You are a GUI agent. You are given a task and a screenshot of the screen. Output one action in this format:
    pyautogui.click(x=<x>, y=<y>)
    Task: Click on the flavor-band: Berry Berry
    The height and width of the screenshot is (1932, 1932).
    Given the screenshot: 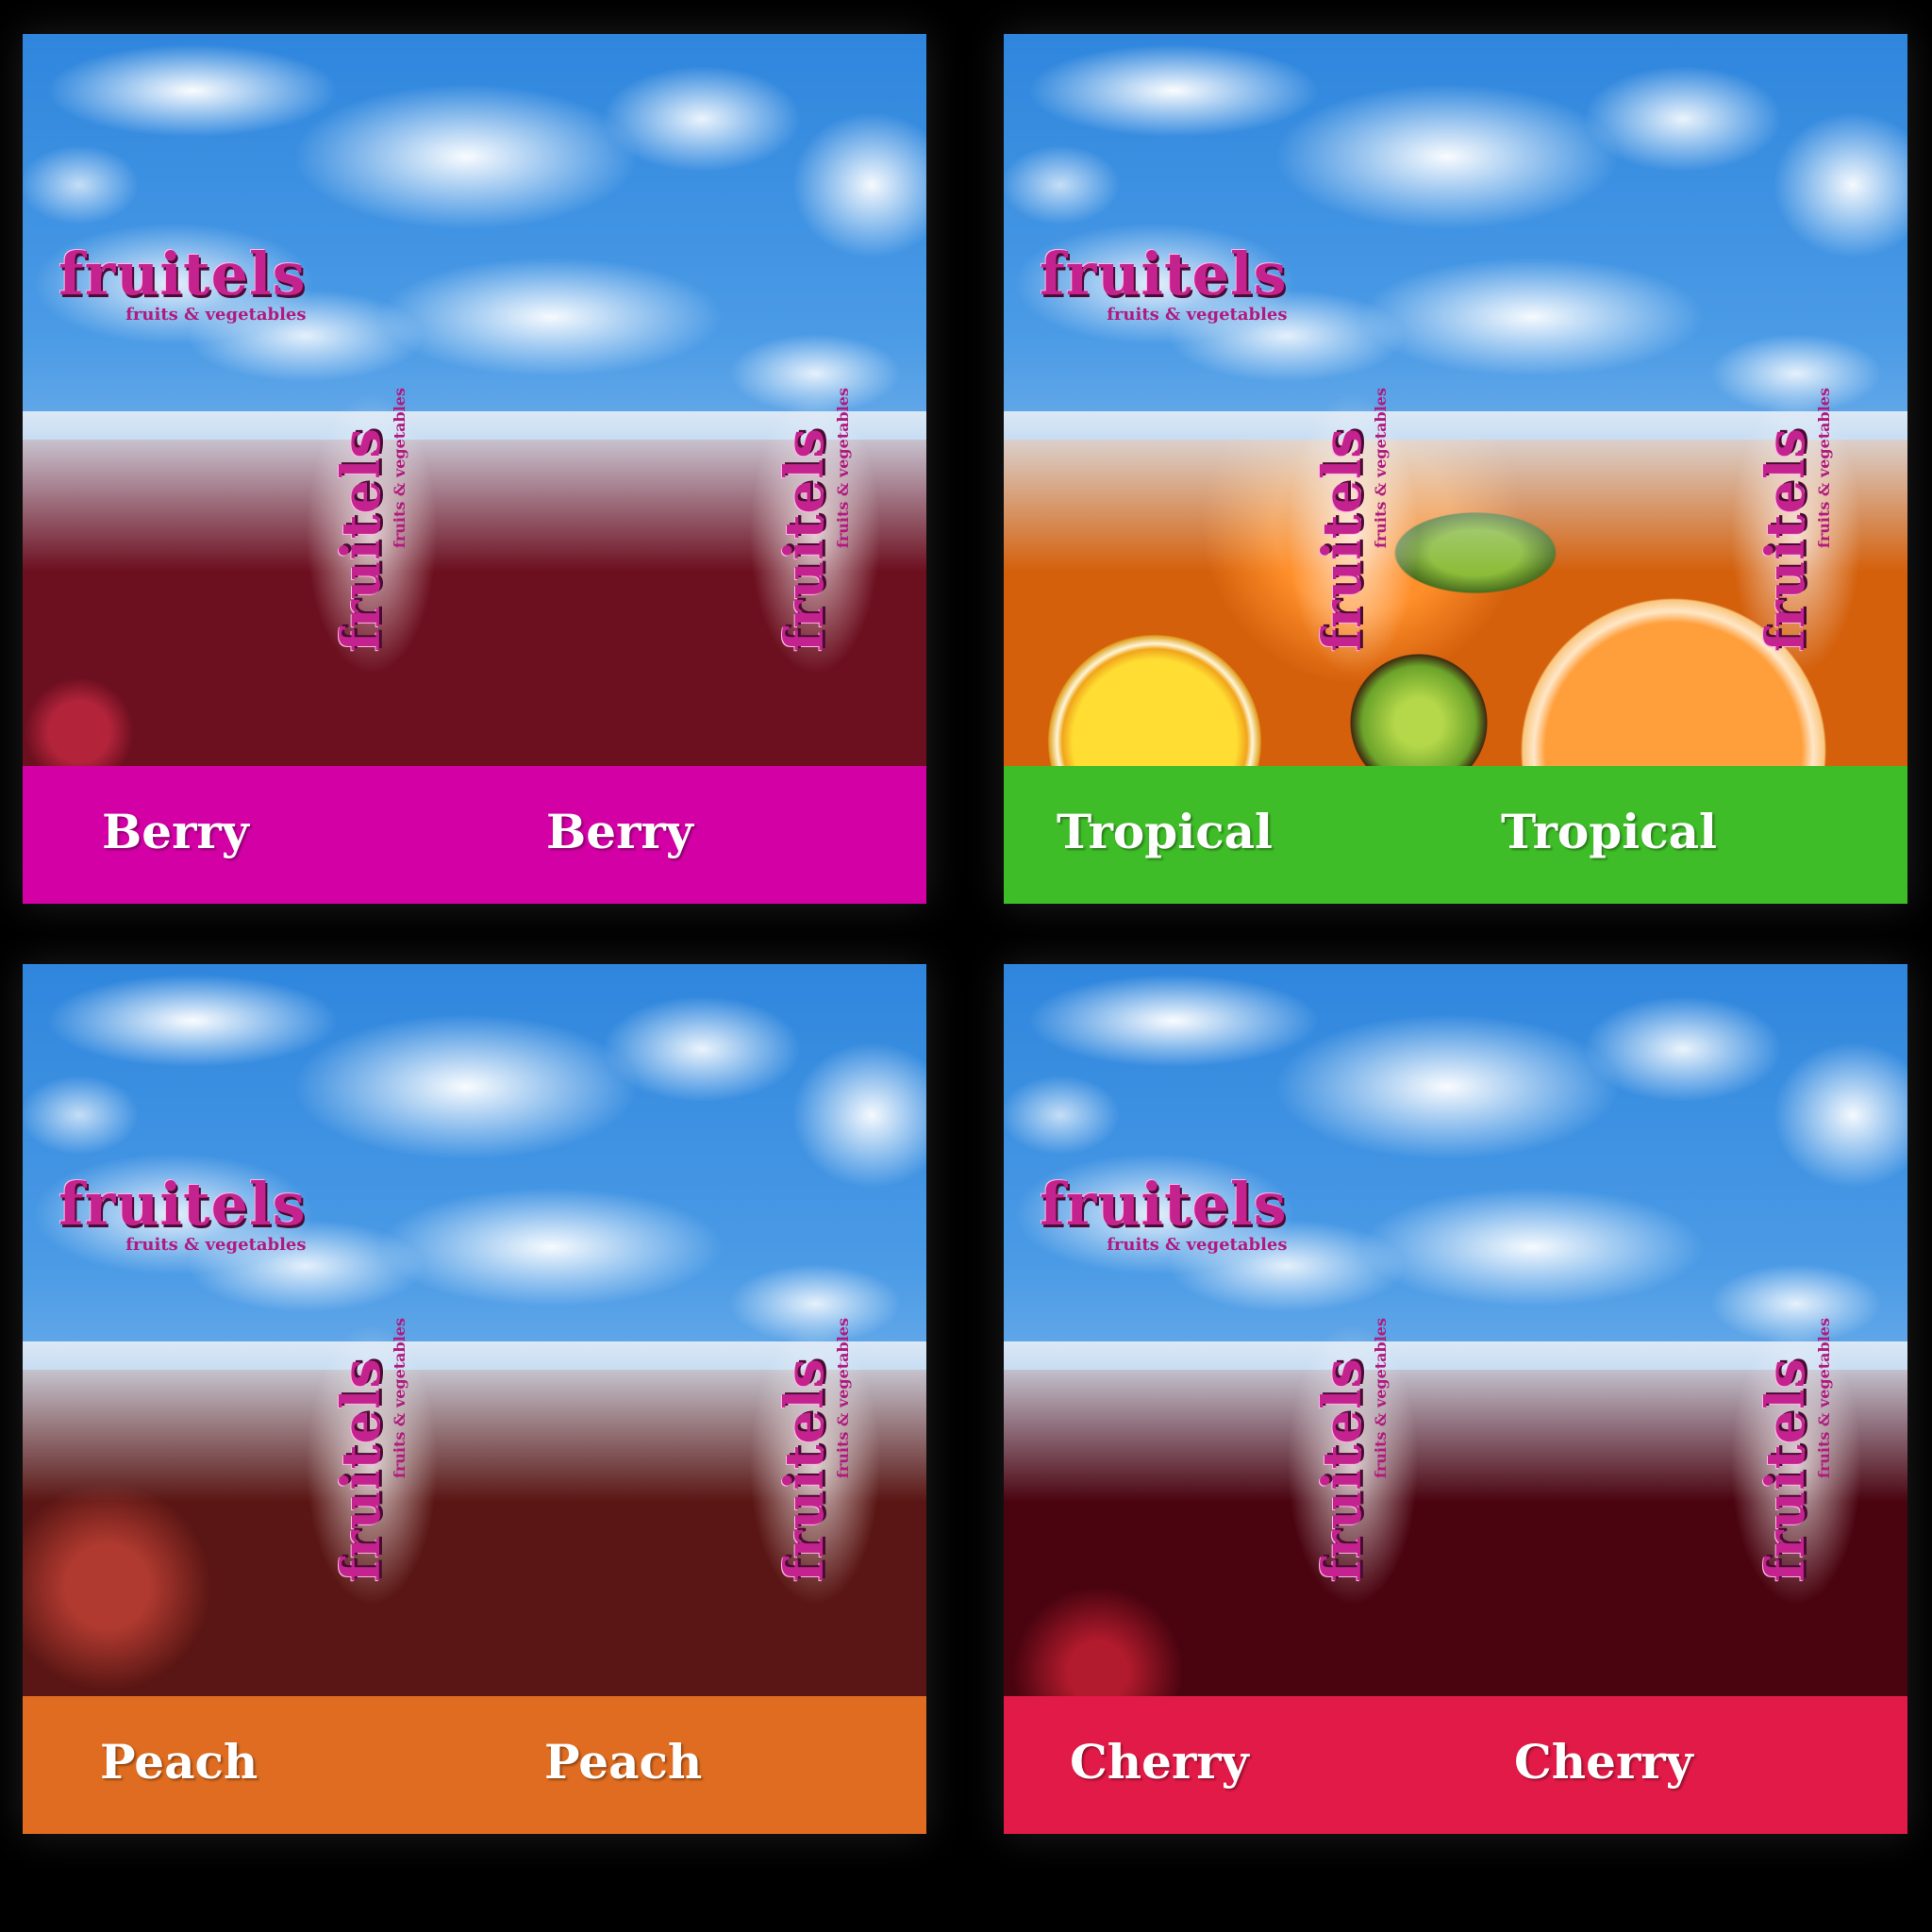 What is the action you would take?
    pyautogui.click(x=475, y=835)
    